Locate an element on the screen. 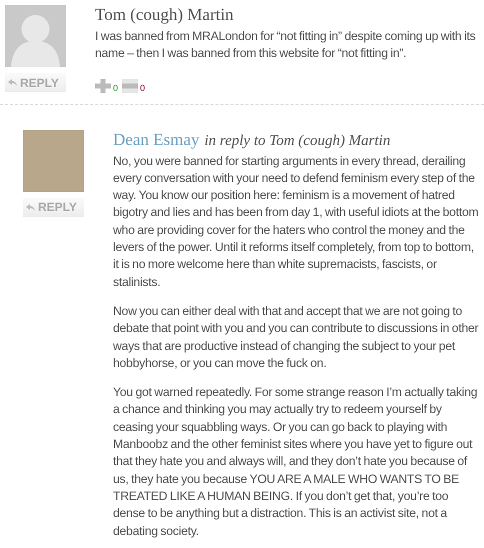 Image resolution: width=484 pixels, height=548 pixels. author-link: Dean Esmay is located at coordinates (156, 140).